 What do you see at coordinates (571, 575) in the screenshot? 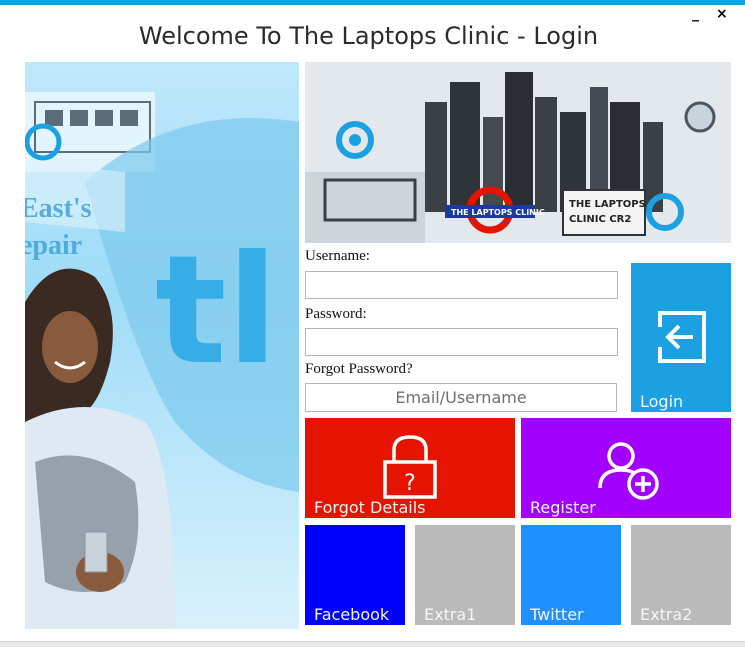
I see `twitter-tile: Twitter` at bounding box center [571, 575].